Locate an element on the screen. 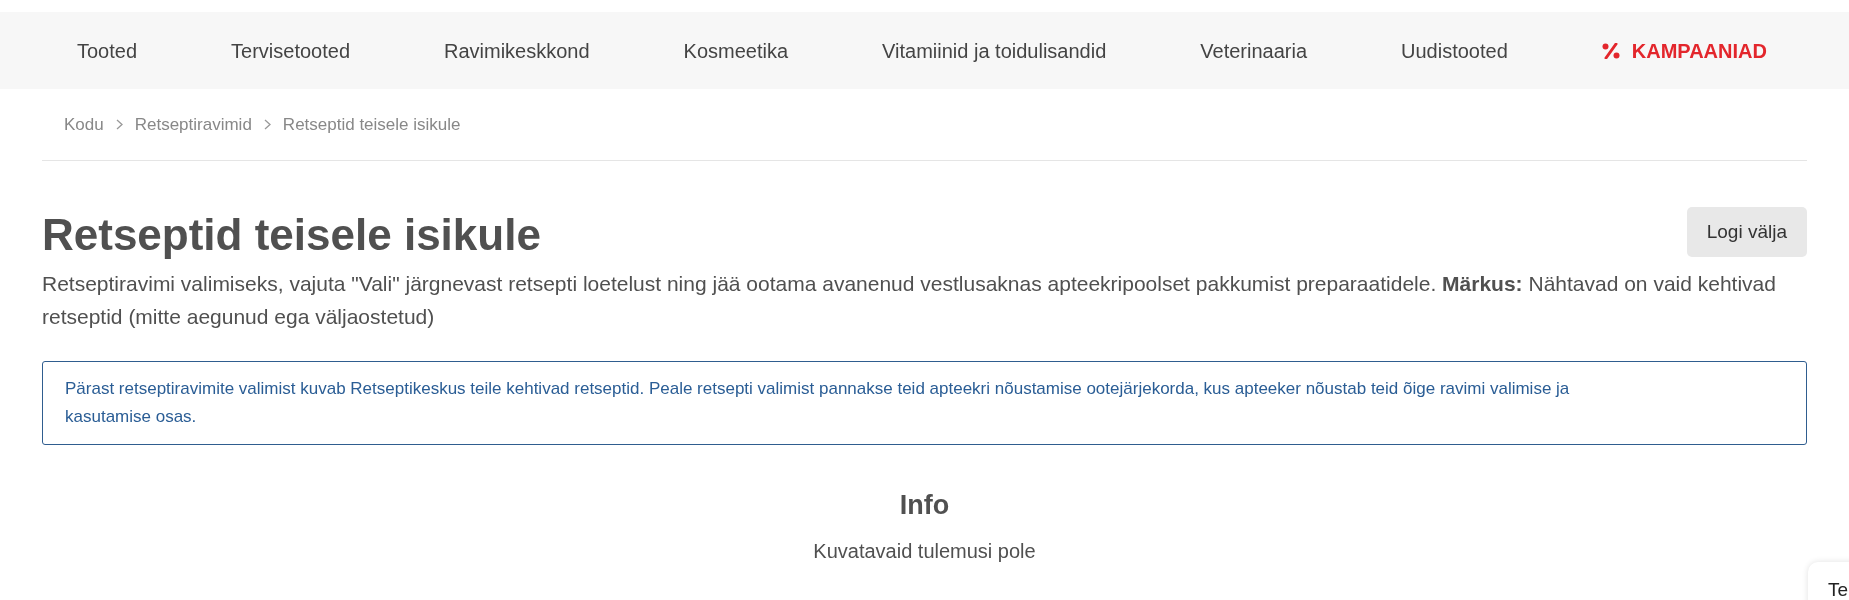 The width and height of the screenshot is (1849, 600). notice-text: Pärast retseptiravimite valimist kuvab Retseptikeskus teile kehtivad retseptid. Peale retsepti valimist pannakse teid apteekri nõustamise ootejärjekorda, kus apteeker nõustab teid õige ravimi valimise ja kasutamise osas. is located at coordinates (818, 403).